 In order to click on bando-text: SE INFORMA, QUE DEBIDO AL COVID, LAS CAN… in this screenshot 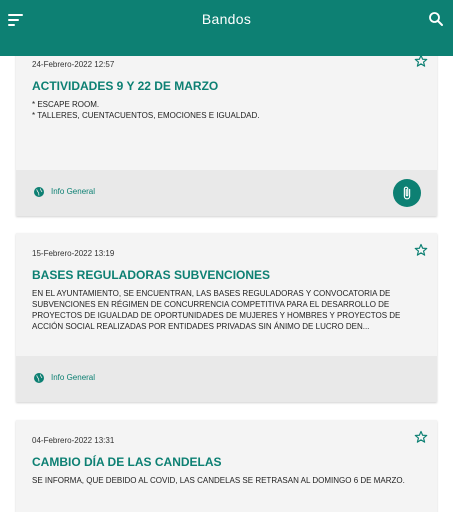, I will do `click(218, 480)`.